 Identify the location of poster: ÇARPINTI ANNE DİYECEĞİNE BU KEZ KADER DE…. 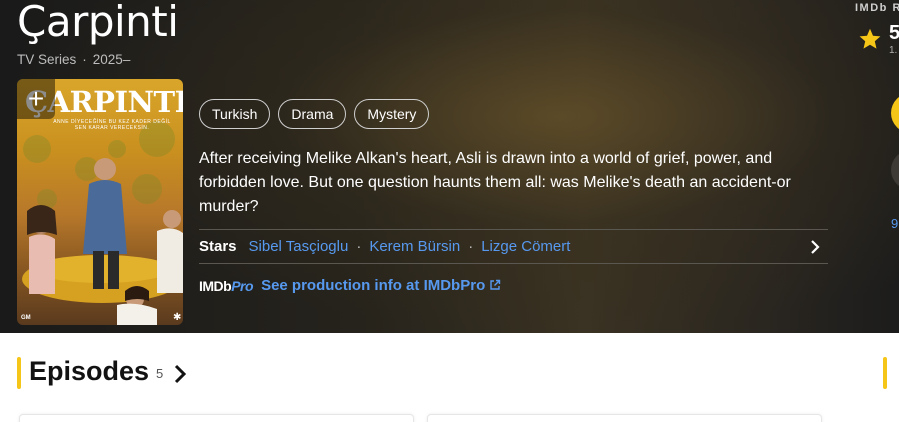
(100, 202).